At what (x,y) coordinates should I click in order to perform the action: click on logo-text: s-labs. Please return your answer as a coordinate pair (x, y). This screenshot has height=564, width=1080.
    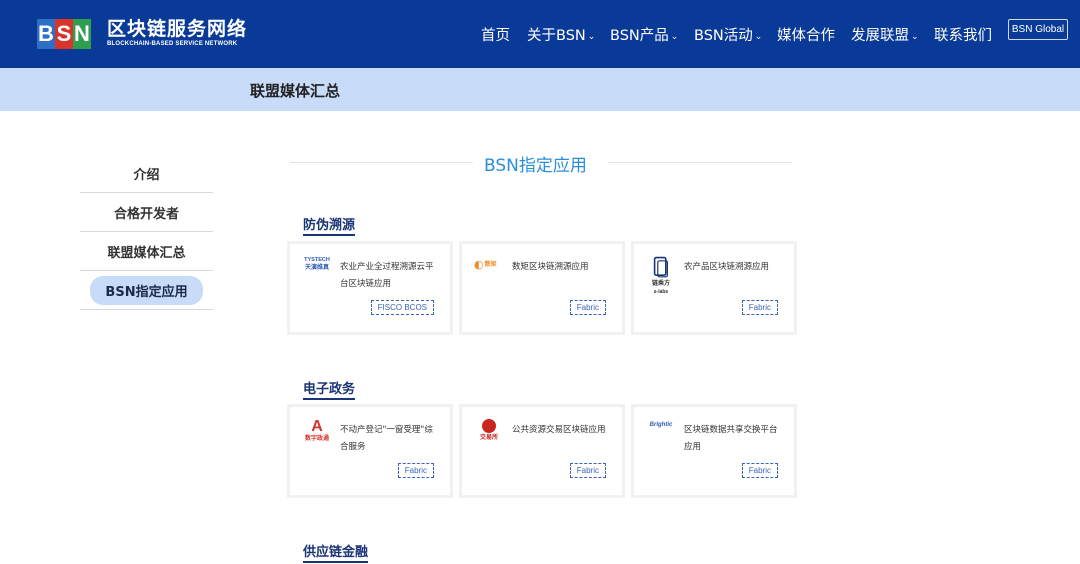
    Looking at the image, I should click on (661, 292).